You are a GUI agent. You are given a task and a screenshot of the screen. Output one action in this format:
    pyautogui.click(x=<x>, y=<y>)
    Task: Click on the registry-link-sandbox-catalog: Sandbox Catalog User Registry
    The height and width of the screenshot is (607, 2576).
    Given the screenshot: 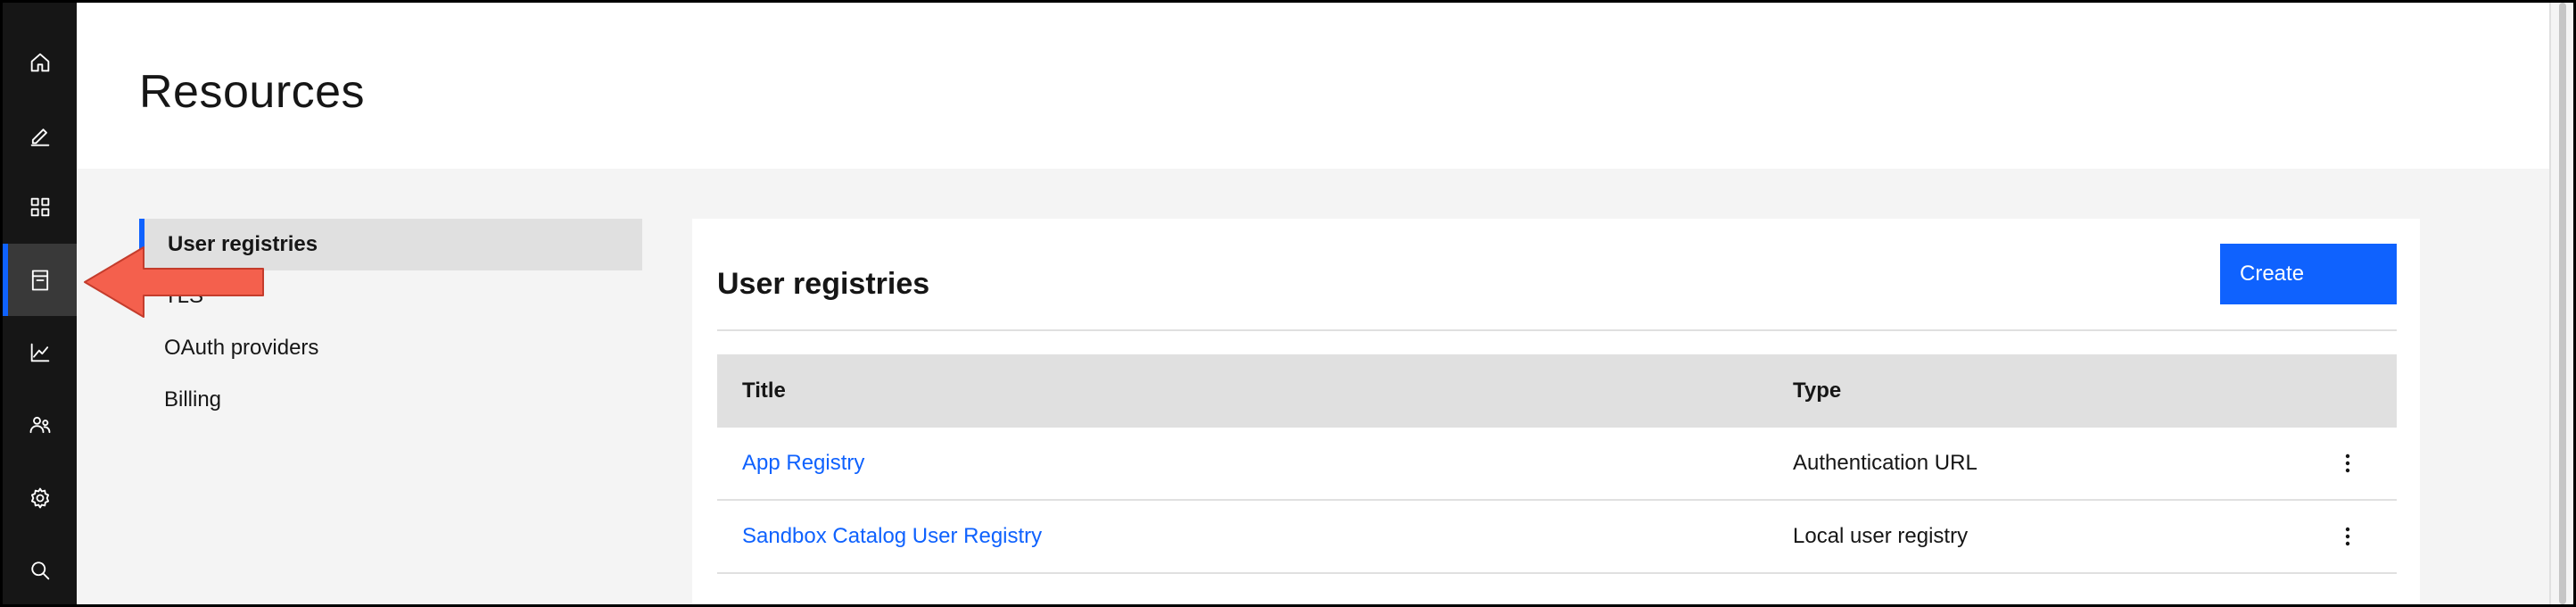 What is the action you would take?
    pyautogui.click(x=892, y=536)
    